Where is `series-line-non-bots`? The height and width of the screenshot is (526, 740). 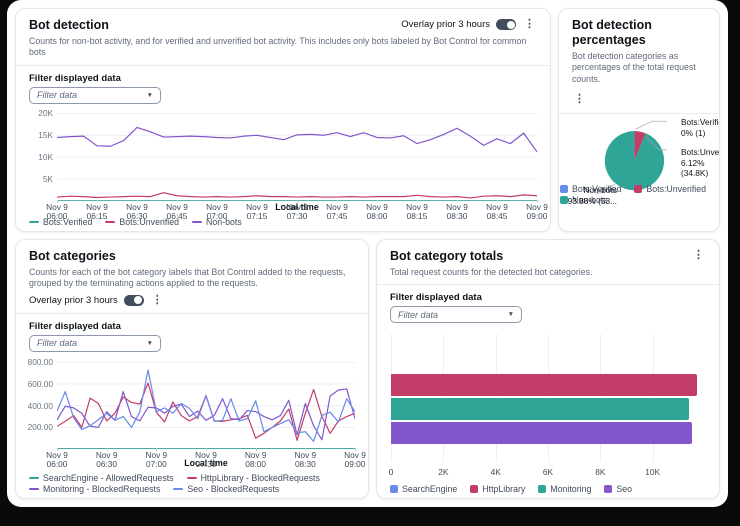
series-line-non-bots is located at coordinates (297, 139).